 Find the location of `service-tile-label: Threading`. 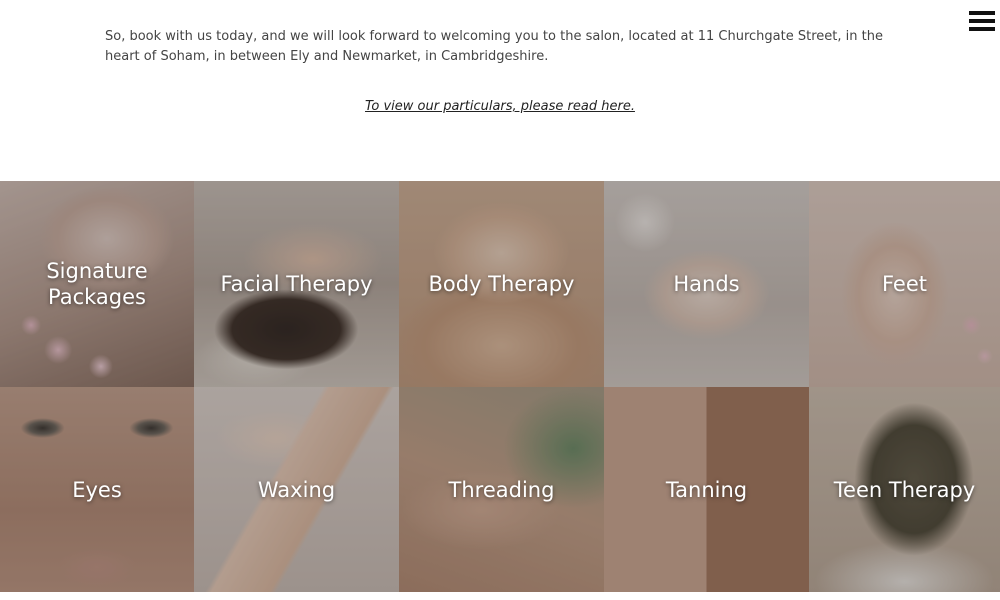

service-tile-label: Threading is located at coordinates (501, 489).